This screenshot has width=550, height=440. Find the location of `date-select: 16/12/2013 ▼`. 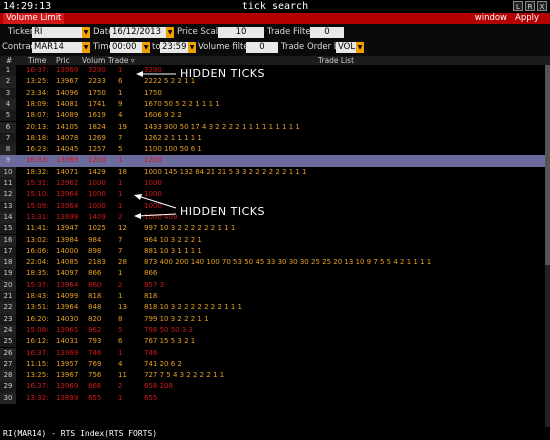

date-select: 16/12/2013 ▼ is located at coordinates (142, 32).